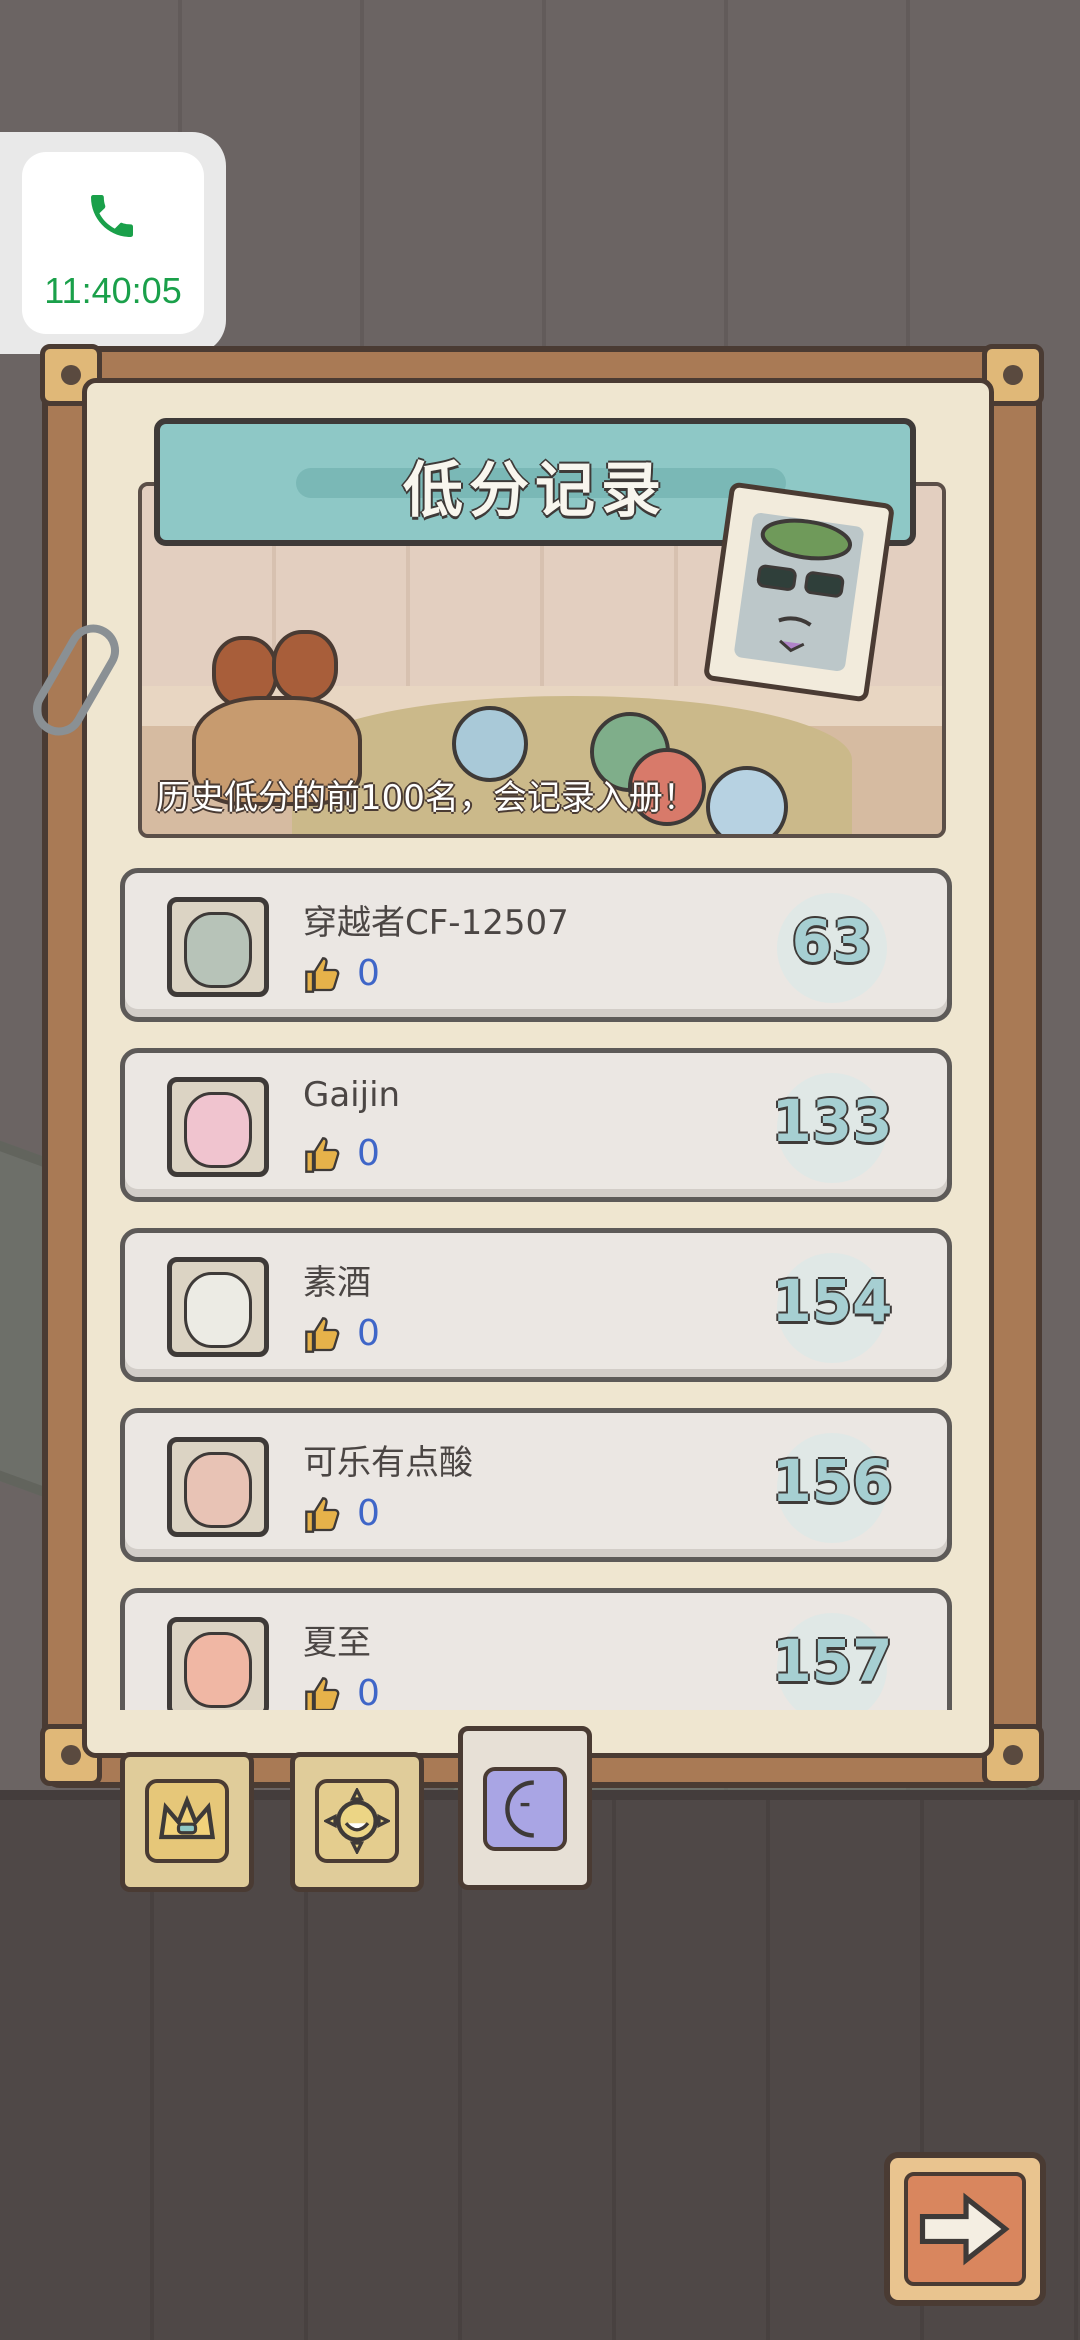 The width and height of the screenshot is (1080, 2340). I want to click on ball-icon, so click(747, 800).